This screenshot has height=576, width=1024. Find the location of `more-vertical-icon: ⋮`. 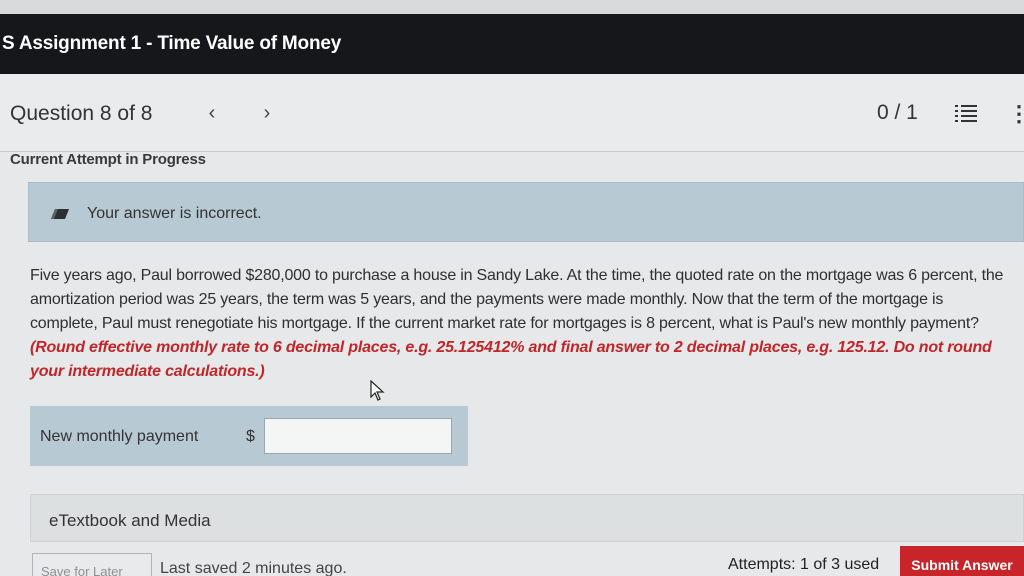

more-vertical-icon: ⋮ is located at coordinates (1016, 114).